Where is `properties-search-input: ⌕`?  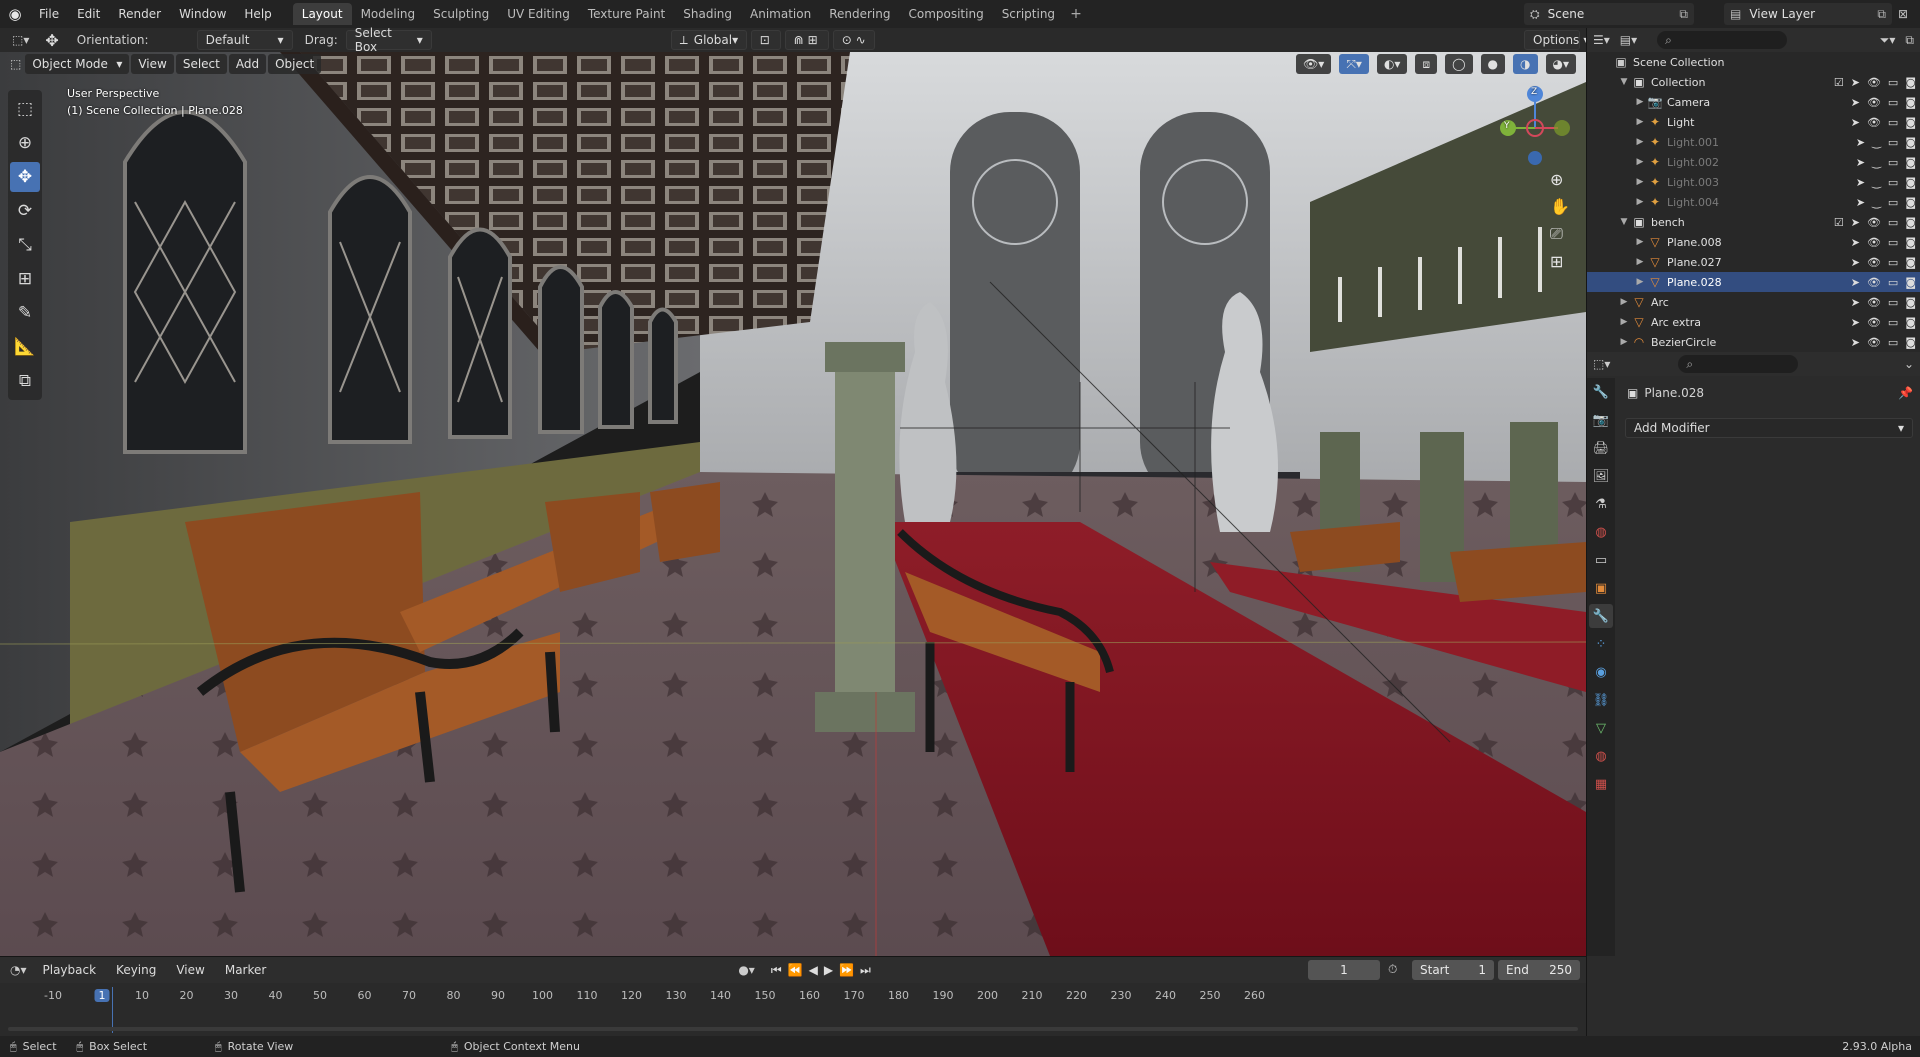 properties-search-input: ⌕ is located at coordinates (1738, 364).